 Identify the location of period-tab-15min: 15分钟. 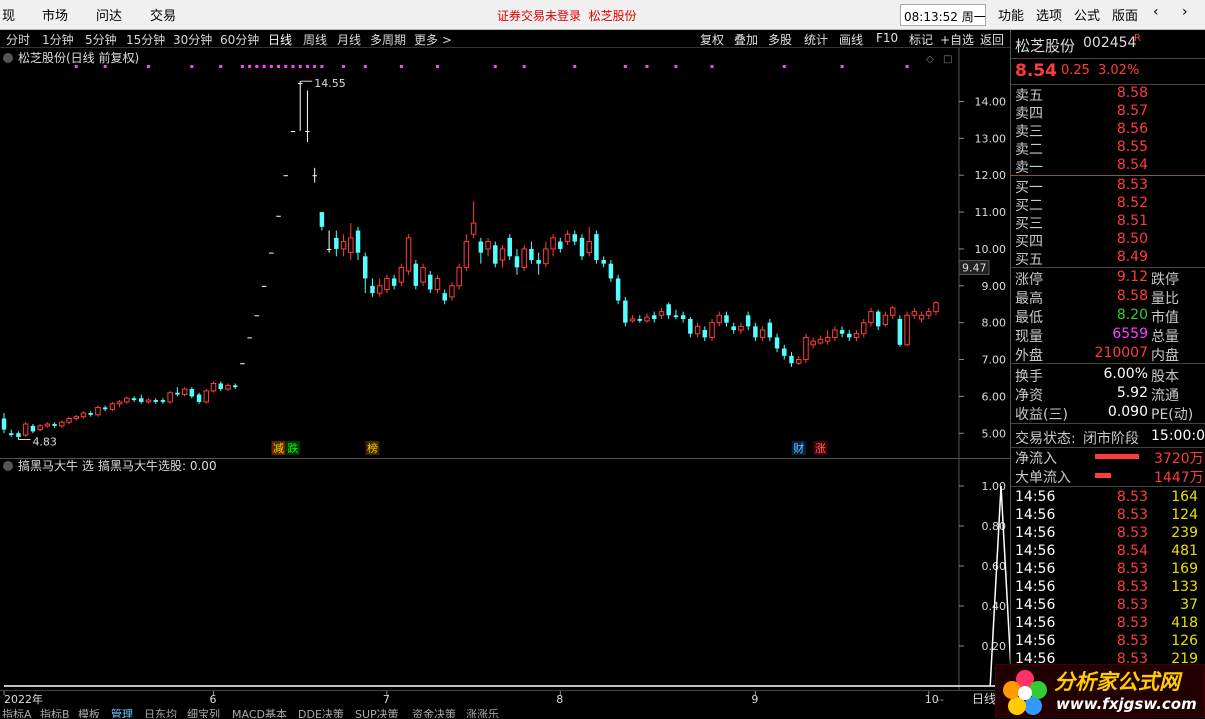
(145, 39).